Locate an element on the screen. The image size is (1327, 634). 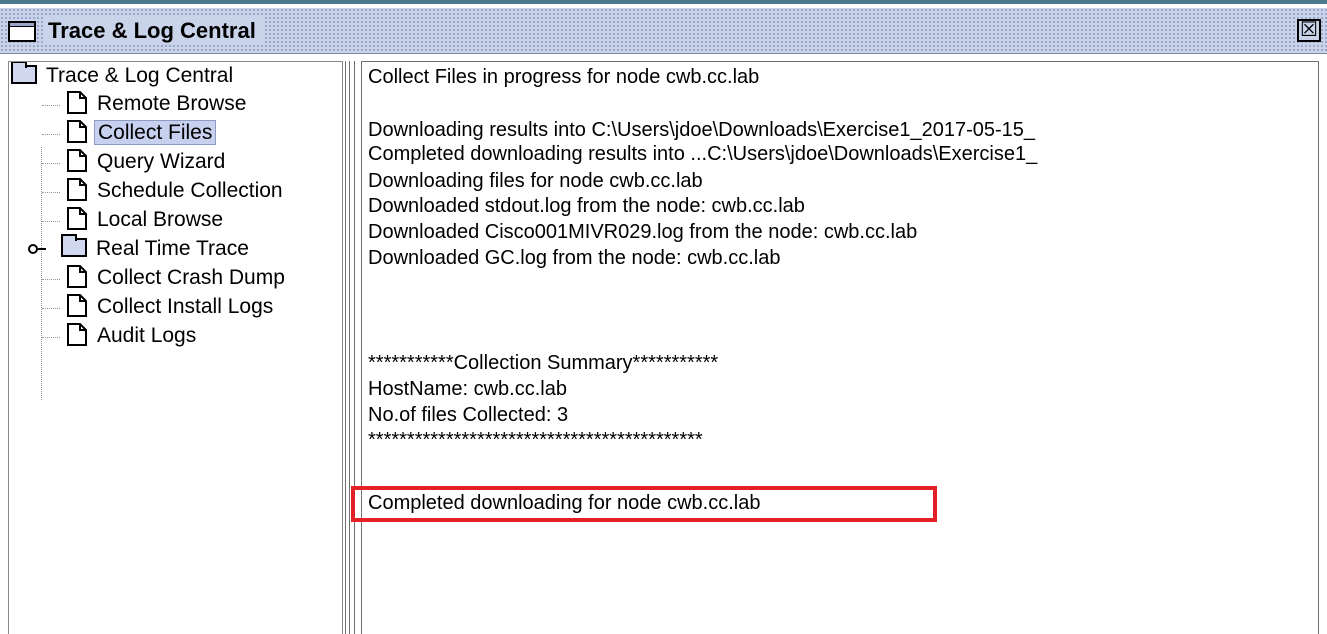
tree-item-remote-browse: Remote Browse is located at coordinates (158, 104).